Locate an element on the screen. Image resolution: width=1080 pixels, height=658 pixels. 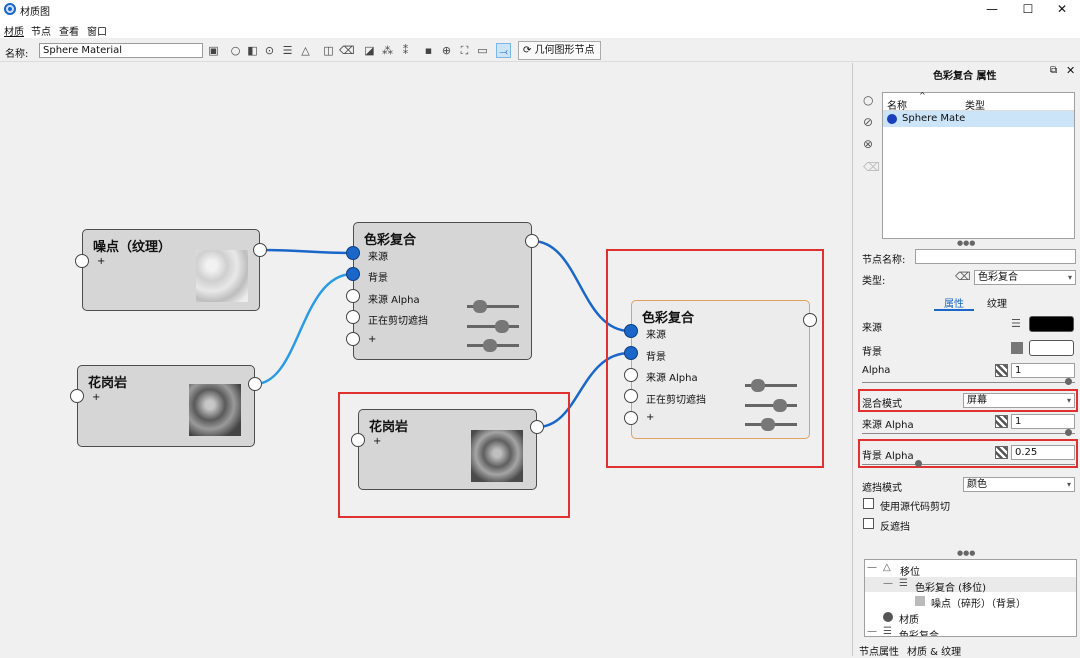
node-color-composite-2: 色彩复合 来源 背景 来源 Alpha 正在剪切遮挡 + is located at coordinates (720, 369).